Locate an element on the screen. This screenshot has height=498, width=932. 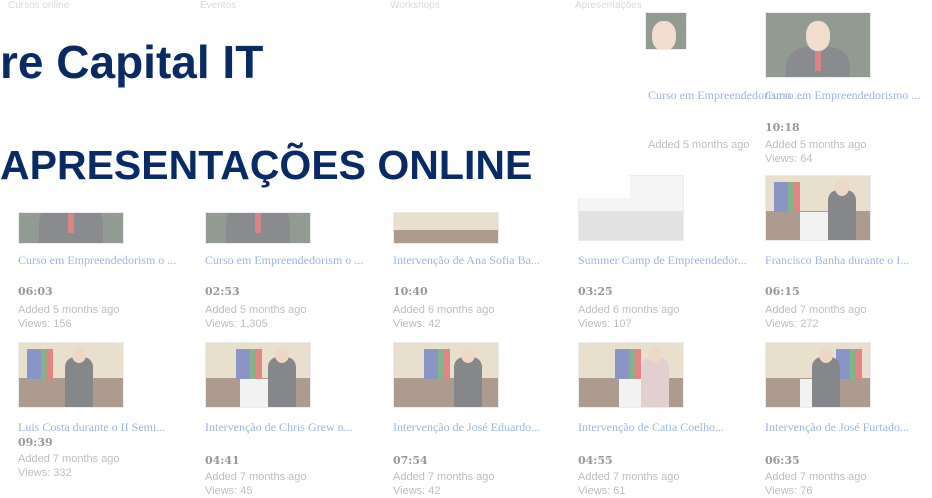
video-duration: 06:03 is located at coordinates (35, 291).